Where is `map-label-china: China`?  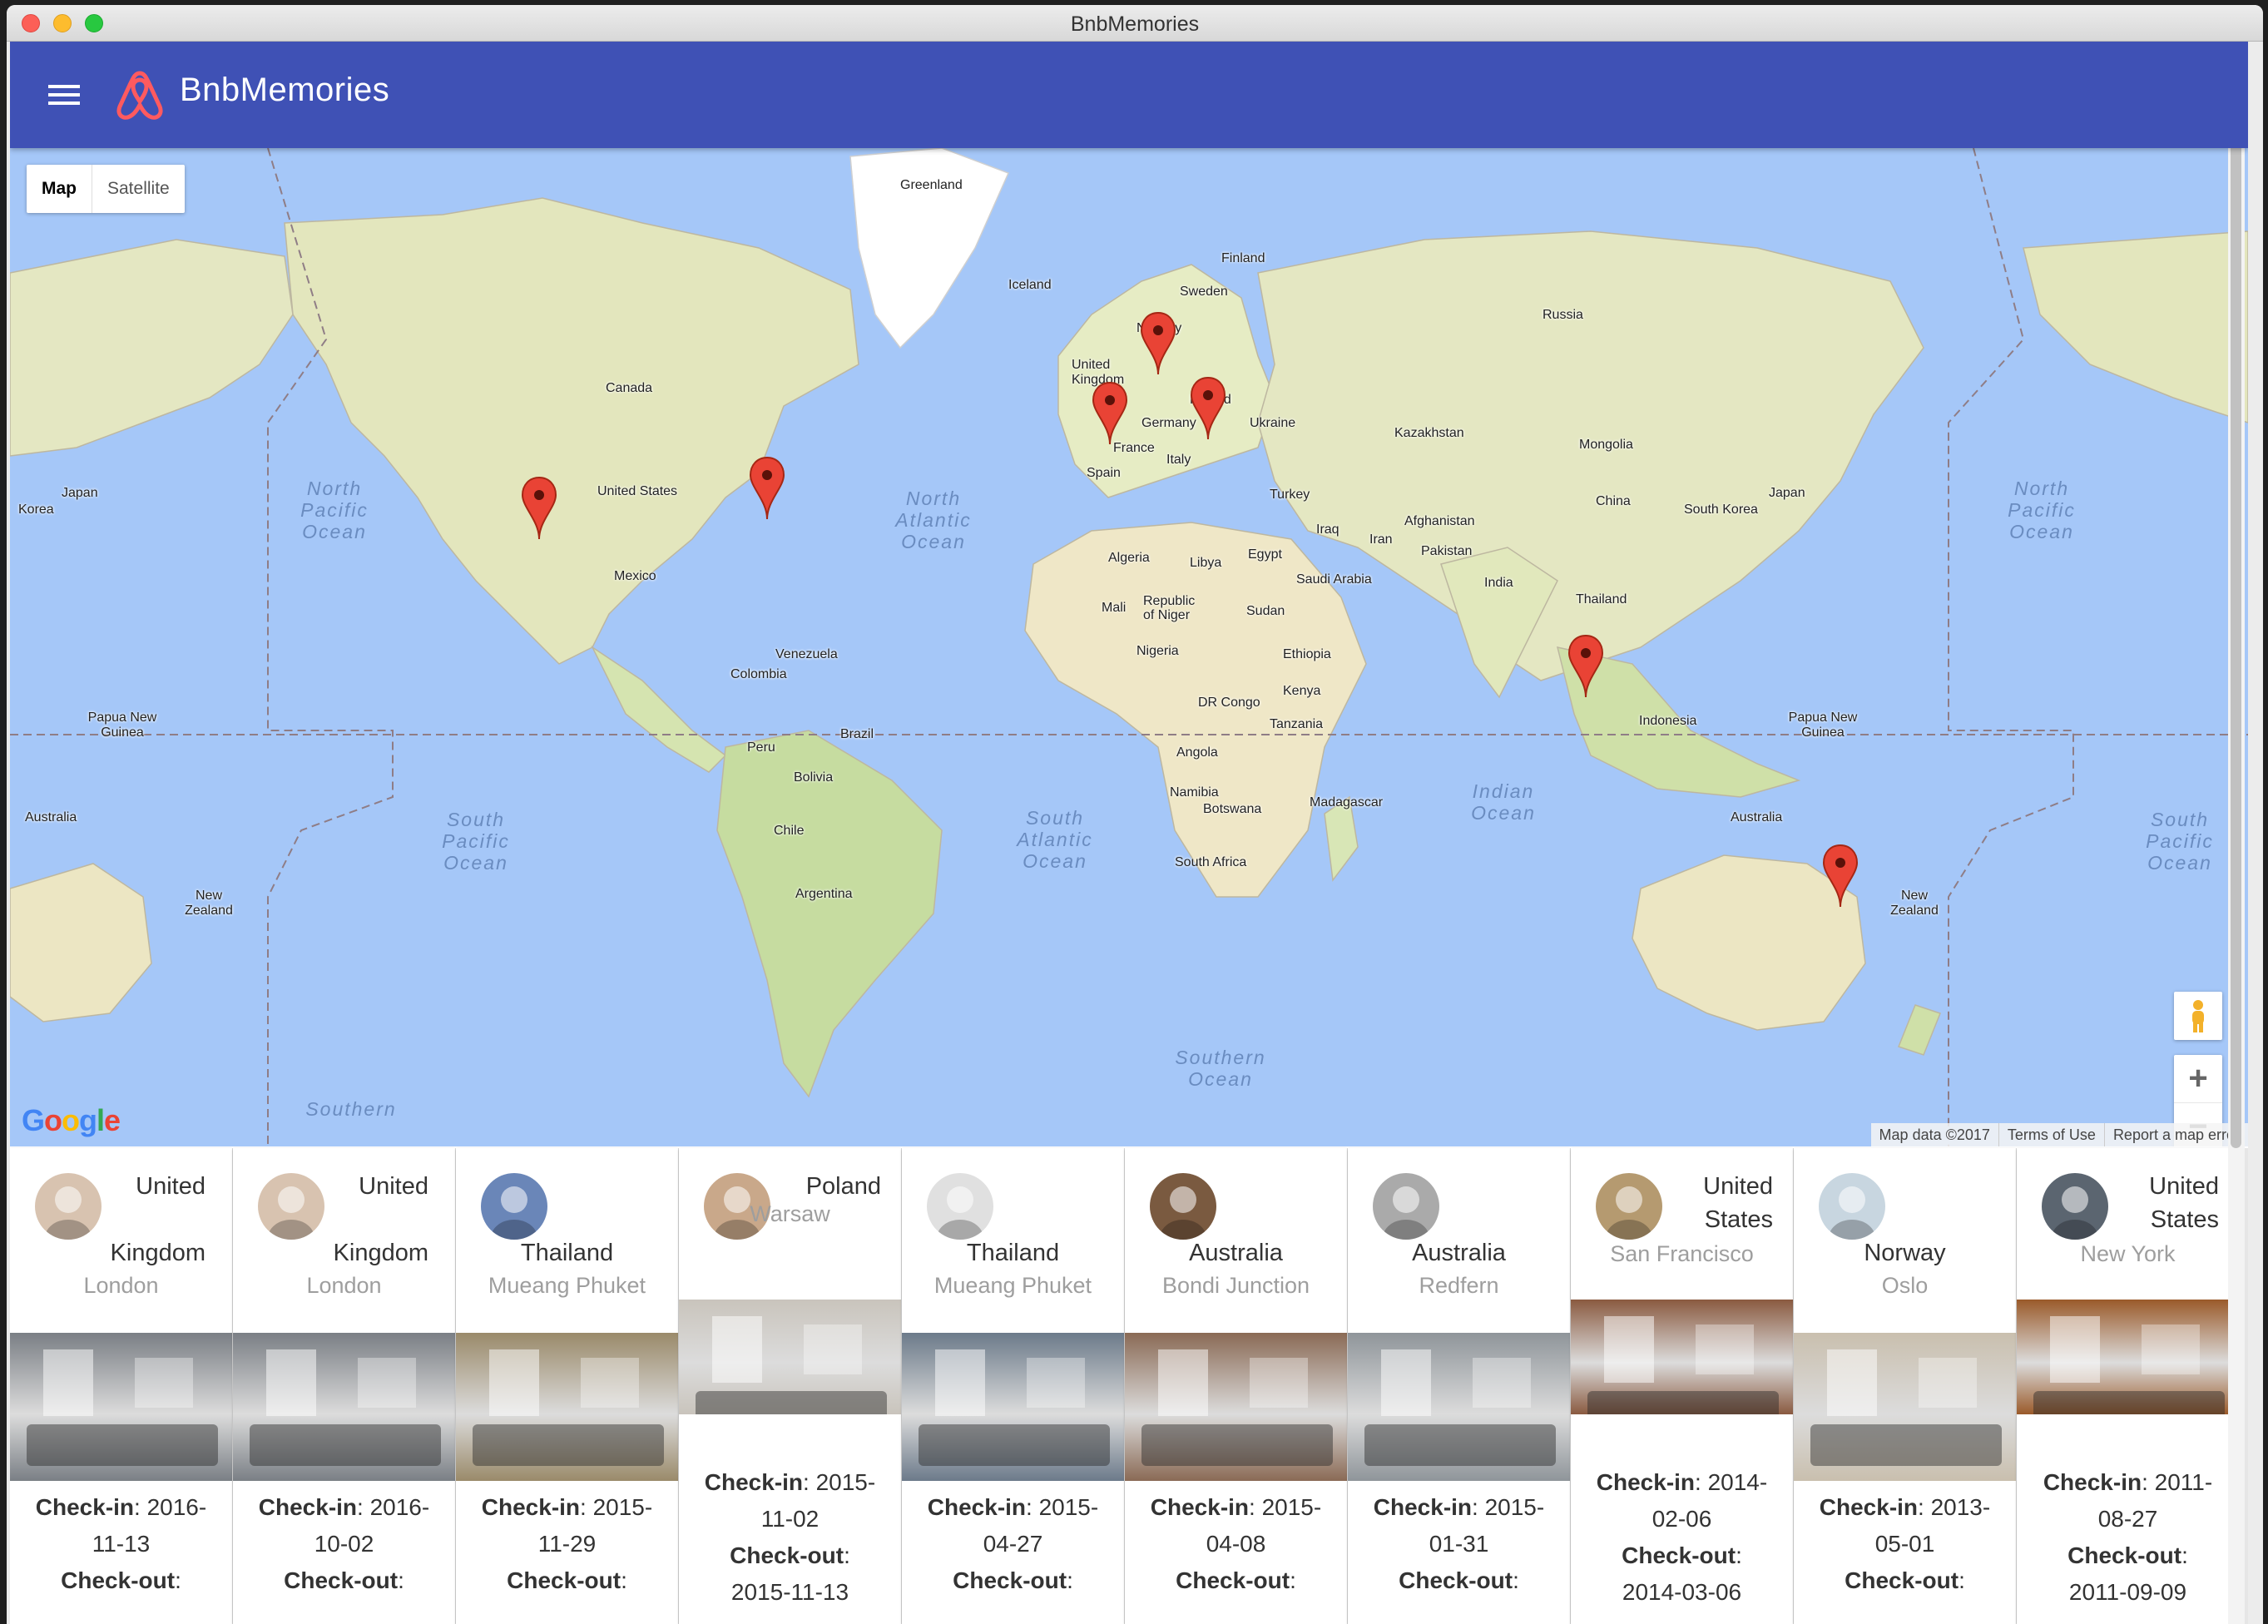
map-label-china: China is located at coordinates (1613, 501).